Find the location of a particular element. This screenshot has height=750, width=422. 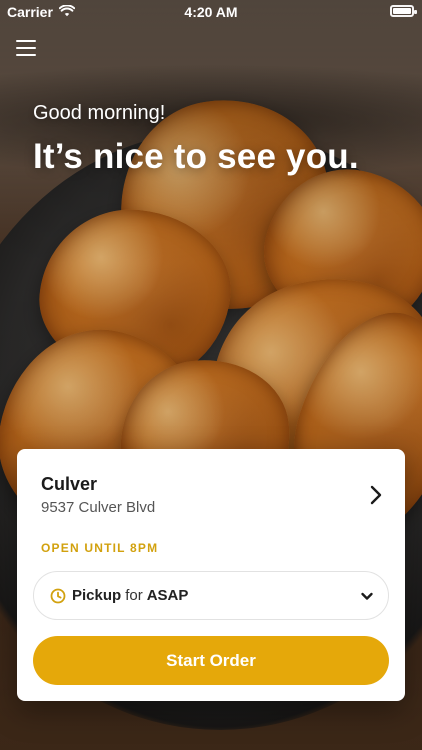

status-time: 4:20 AM is located at coordinates (211, 12).